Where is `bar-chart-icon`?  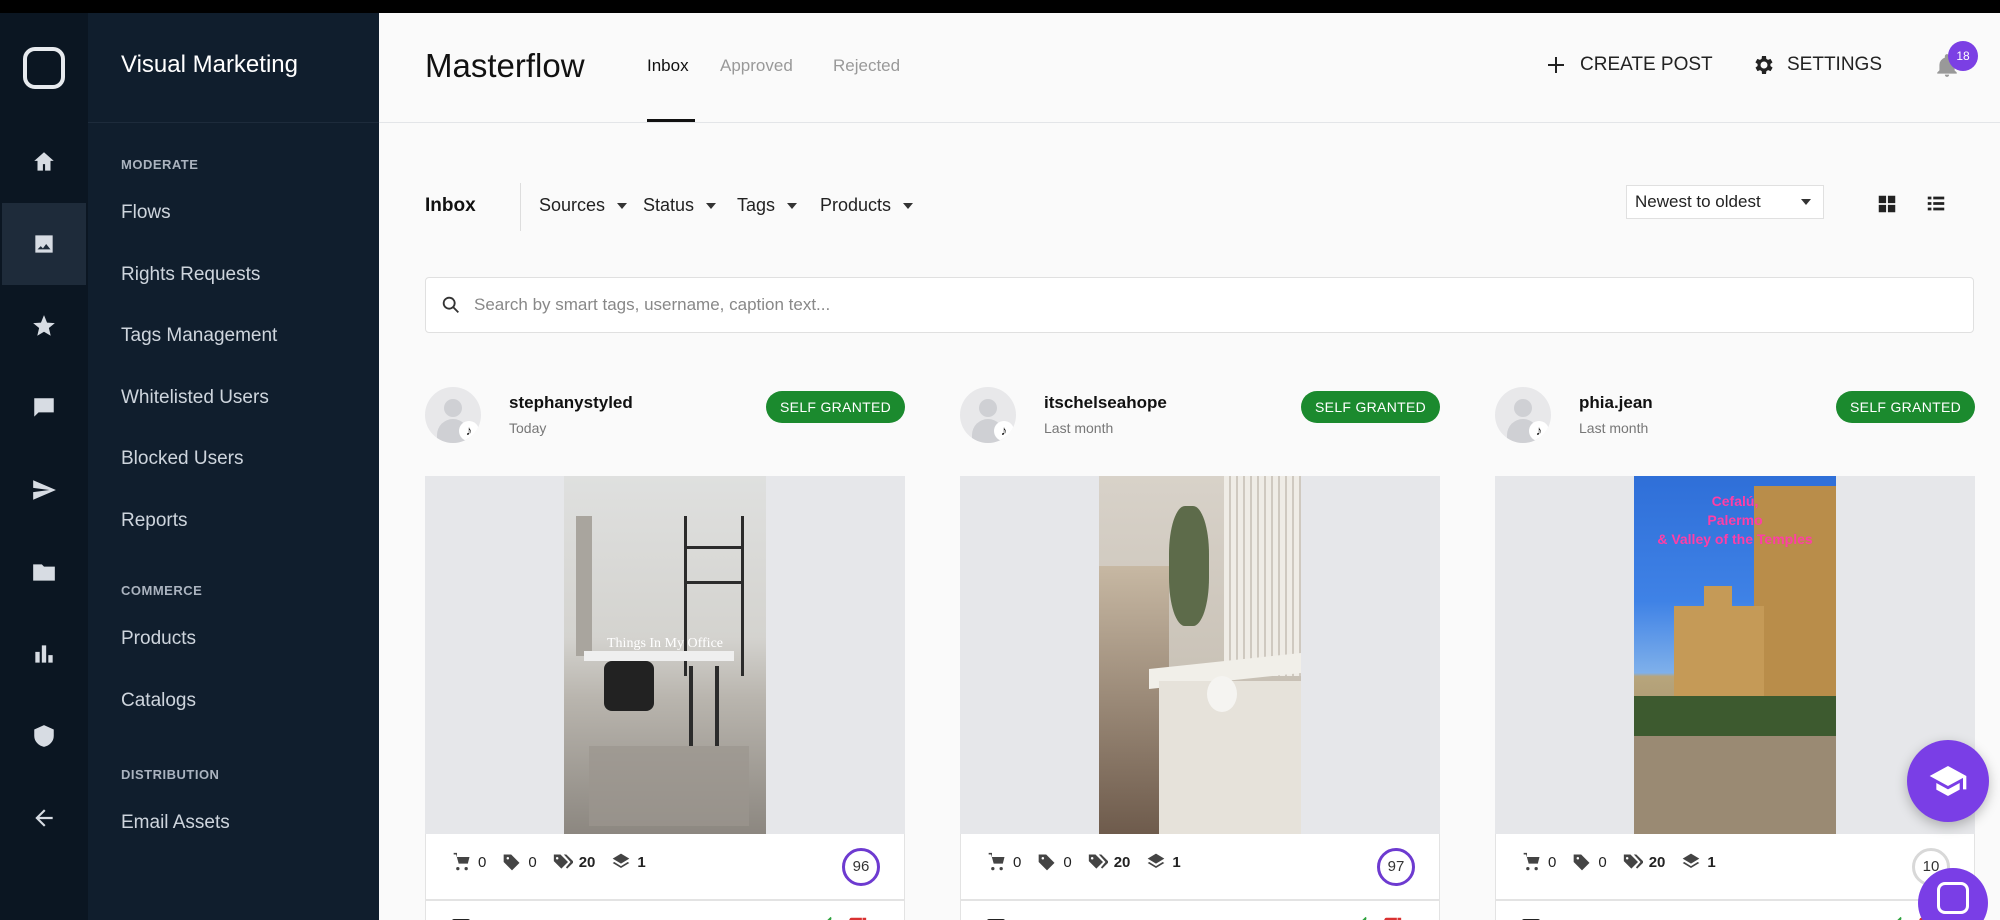
bar-chart-icon is located at coordinates (44, 654).